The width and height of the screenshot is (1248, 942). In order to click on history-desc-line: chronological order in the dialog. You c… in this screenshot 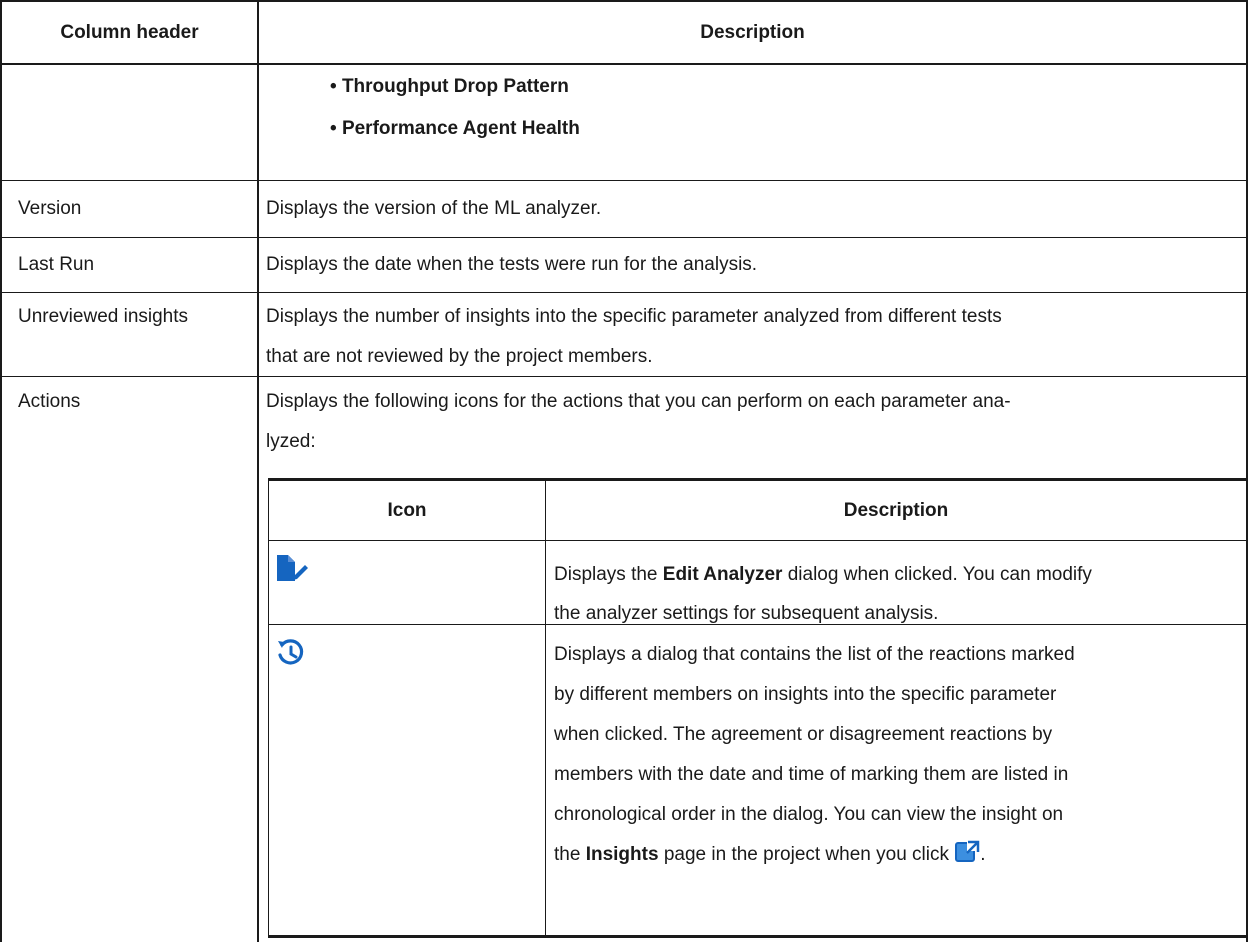, I will do `click(809, 814)`.